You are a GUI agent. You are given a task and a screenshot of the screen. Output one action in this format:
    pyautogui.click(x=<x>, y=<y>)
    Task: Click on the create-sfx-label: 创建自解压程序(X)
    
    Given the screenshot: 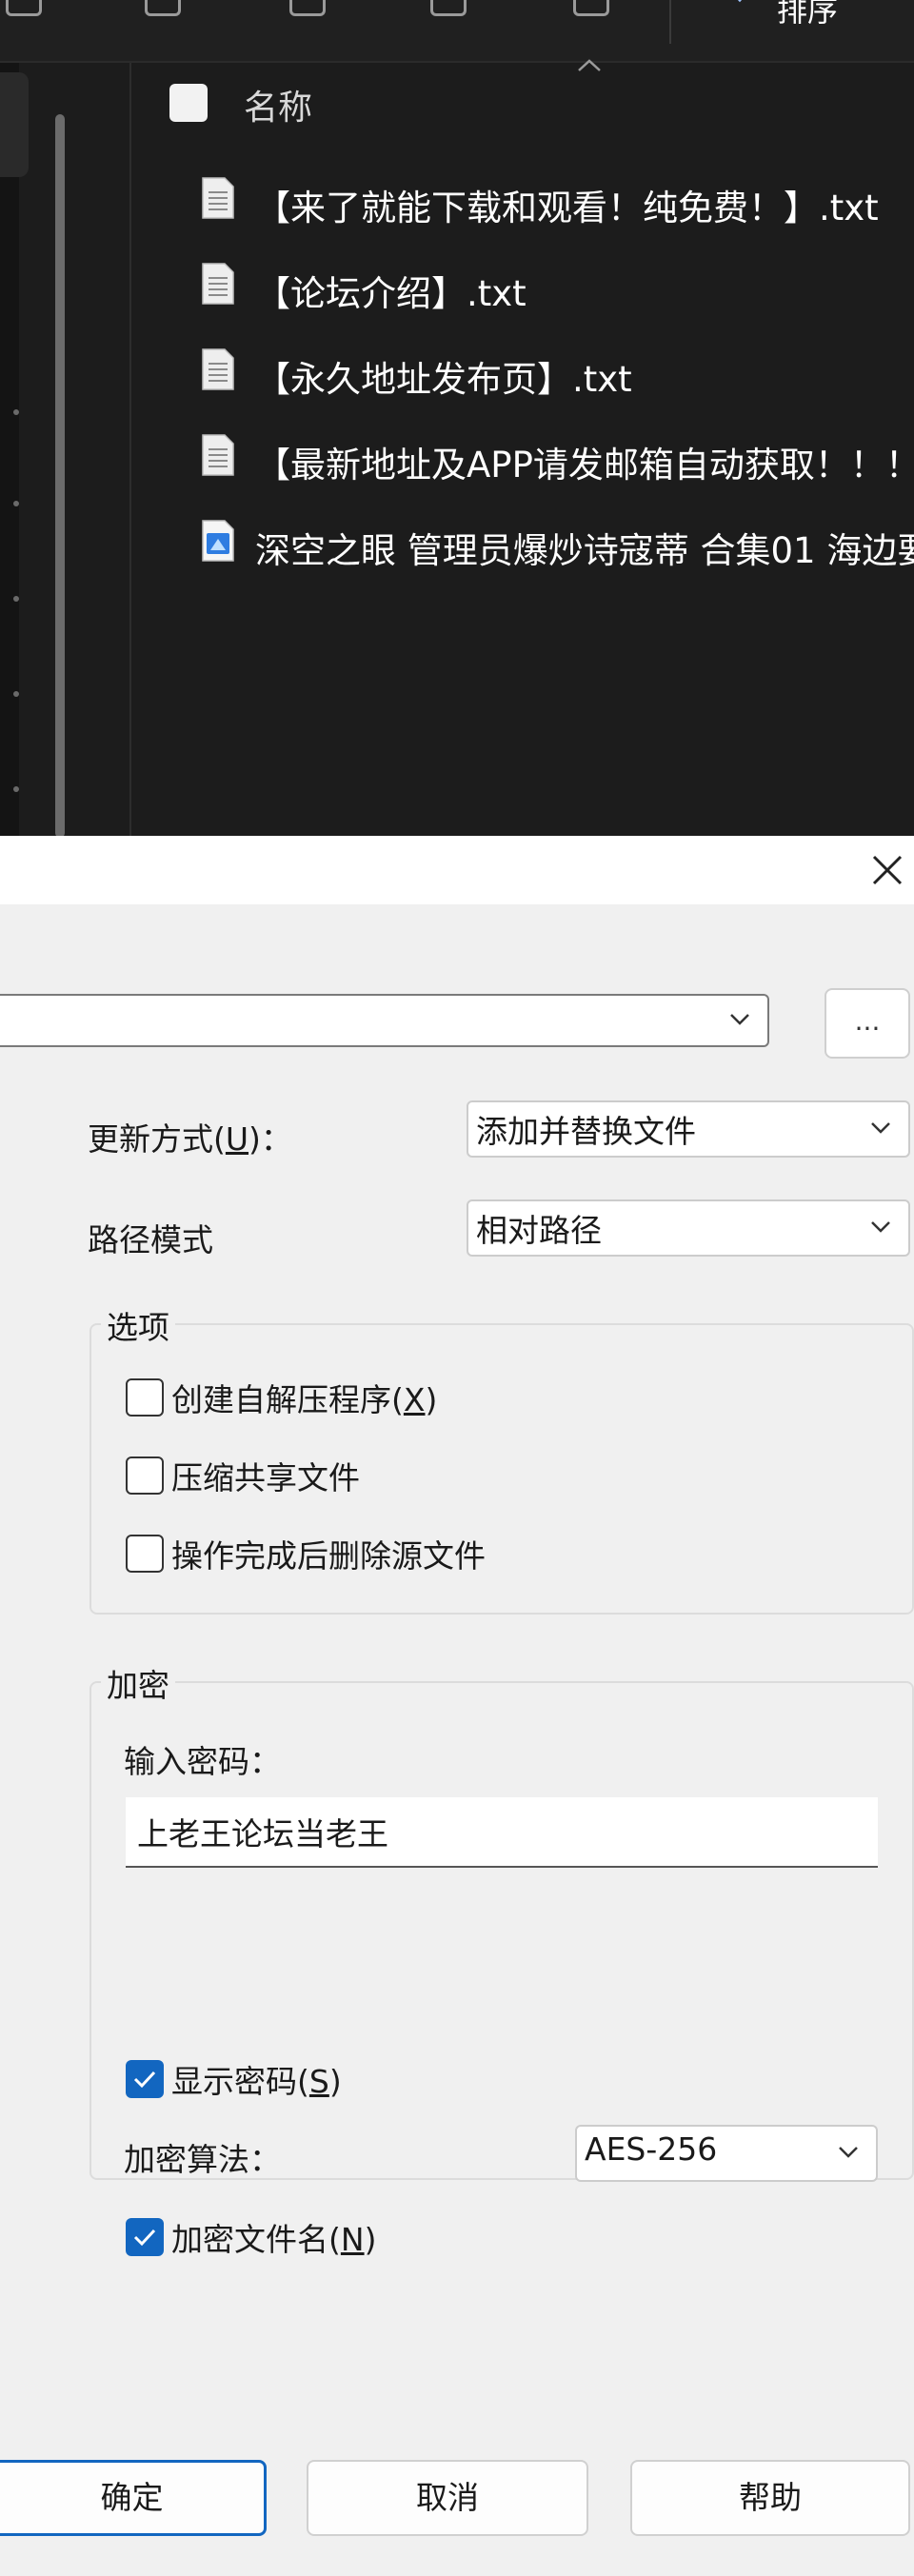 What is the action you would take?
    pyautogui.click(x=304, y=1399)
    